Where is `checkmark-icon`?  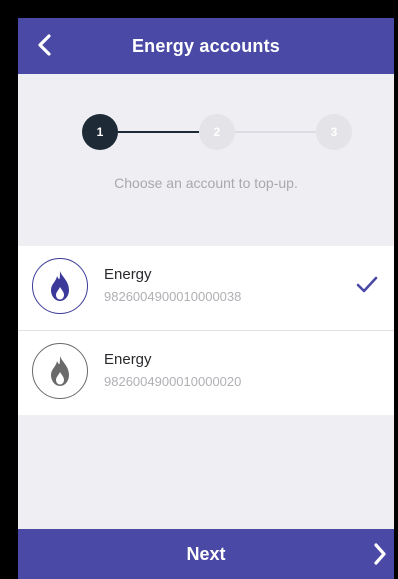 checkmark-icon is located at coordinates (367, 284).